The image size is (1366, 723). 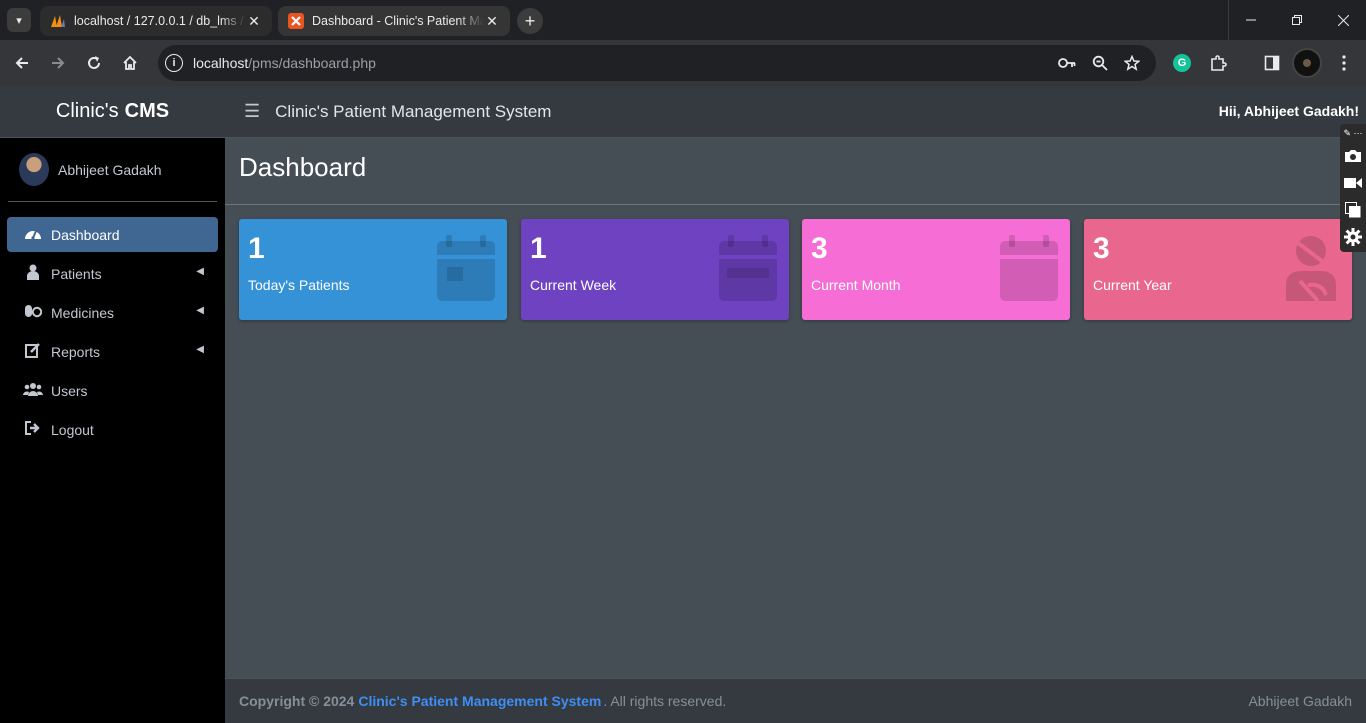 I want to click on brand-link: Clinic's CMS, so click(x=112, y=112).